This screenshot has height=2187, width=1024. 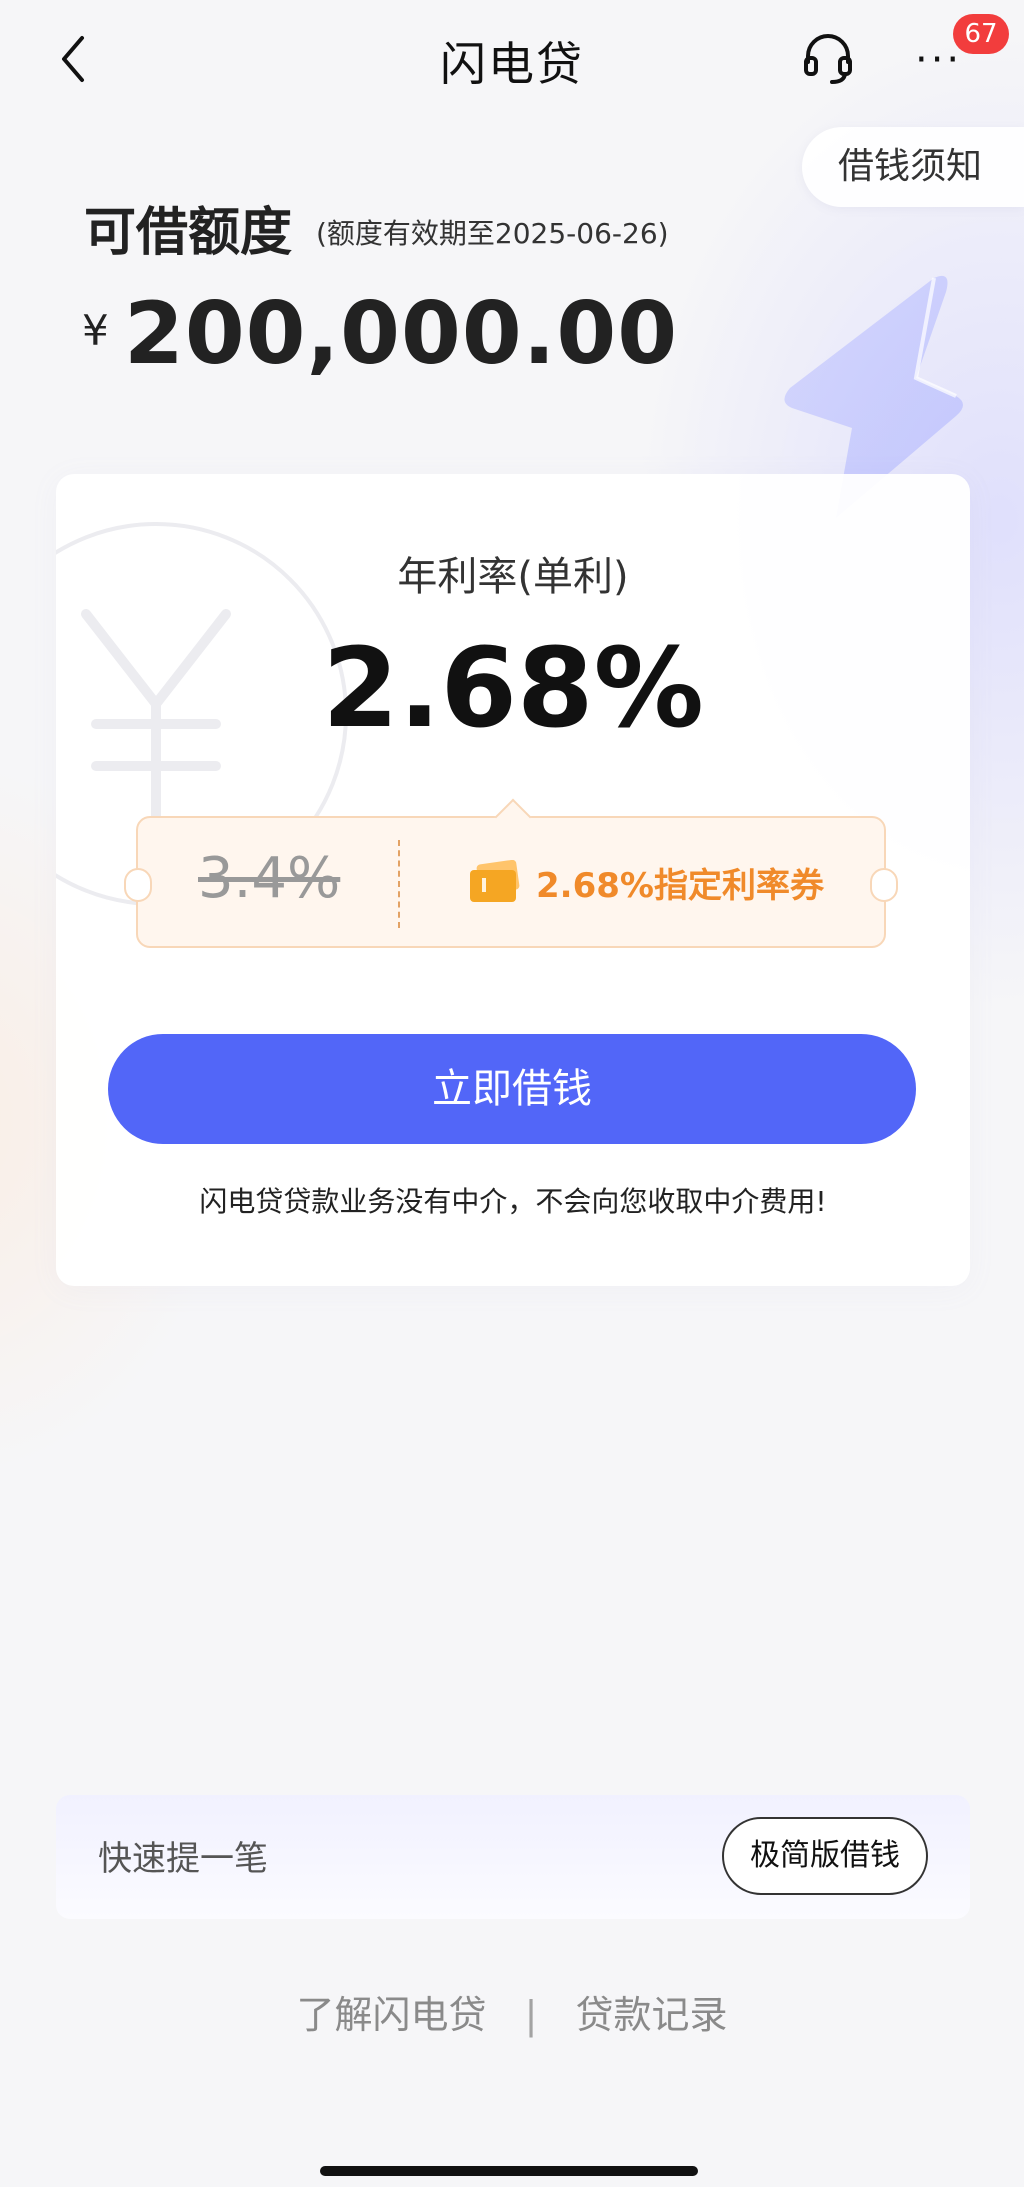 I want to click on credit-expiry-text: (额度有效期至2025-06-26), so click(x=492, y=233).